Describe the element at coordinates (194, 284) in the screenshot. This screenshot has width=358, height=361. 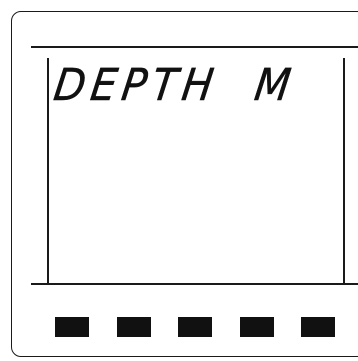
I see `lcd-bottom-divider` at that location.